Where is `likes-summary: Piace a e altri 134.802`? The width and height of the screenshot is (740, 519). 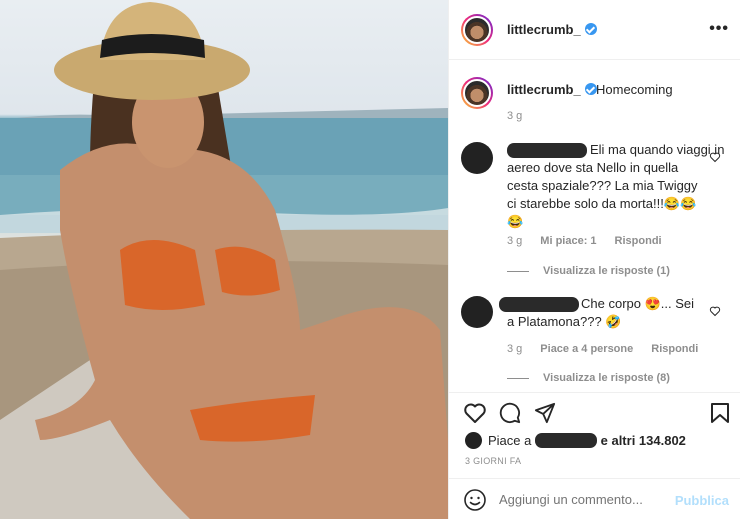 likes-summary: Piace a e altri 134.802 is located at coordinates (575, 440).